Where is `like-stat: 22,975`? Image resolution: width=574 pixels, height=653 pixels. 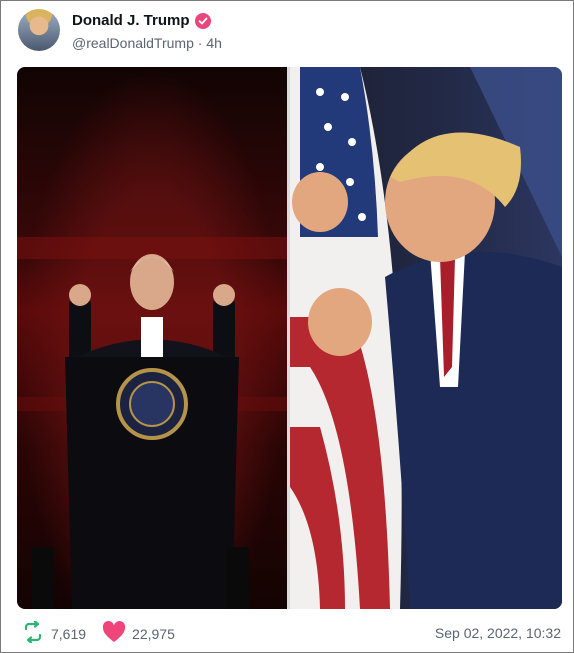
like-stat: 22,975 is located at coordinates (138, 633).